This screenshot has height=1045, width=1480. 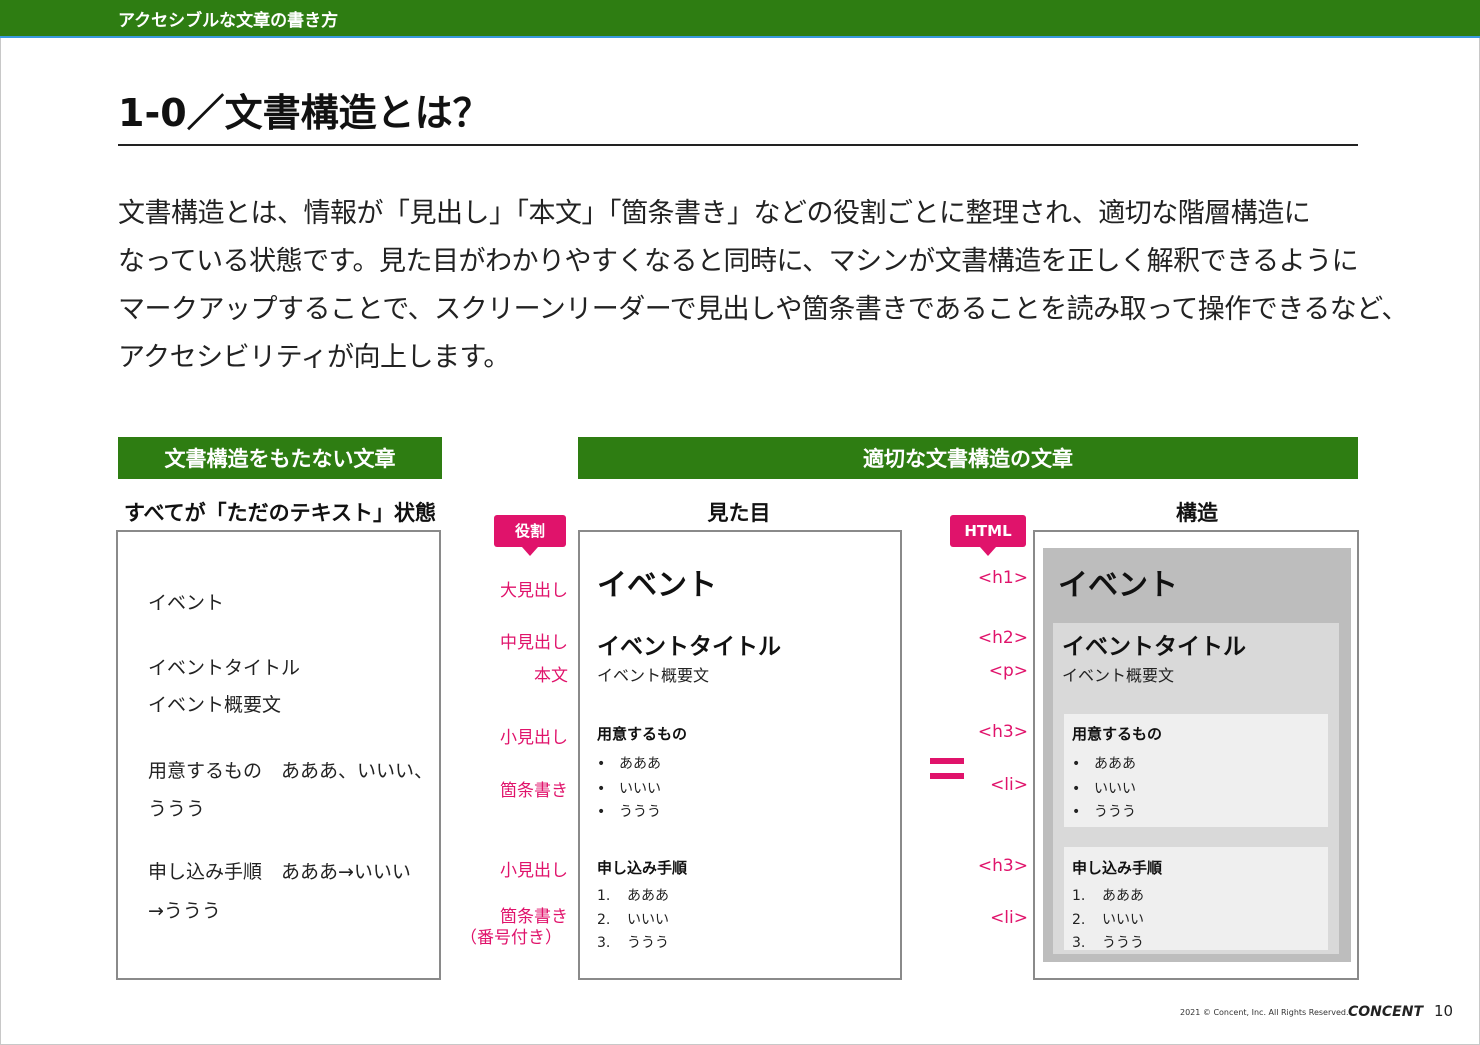 What do you see at coordinates (228, 21) in the screenshot?
I see `section-title: アクセシブルな文章の書き方` at bounding box center [228, 21].